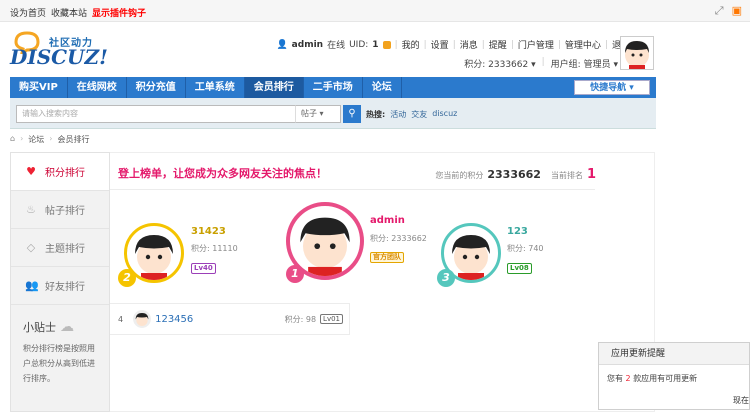 The image size is (750, 412). Describe the element at coordinates (398, 114) in the screenshot. I see `hot-search-item: 活动` at that location.